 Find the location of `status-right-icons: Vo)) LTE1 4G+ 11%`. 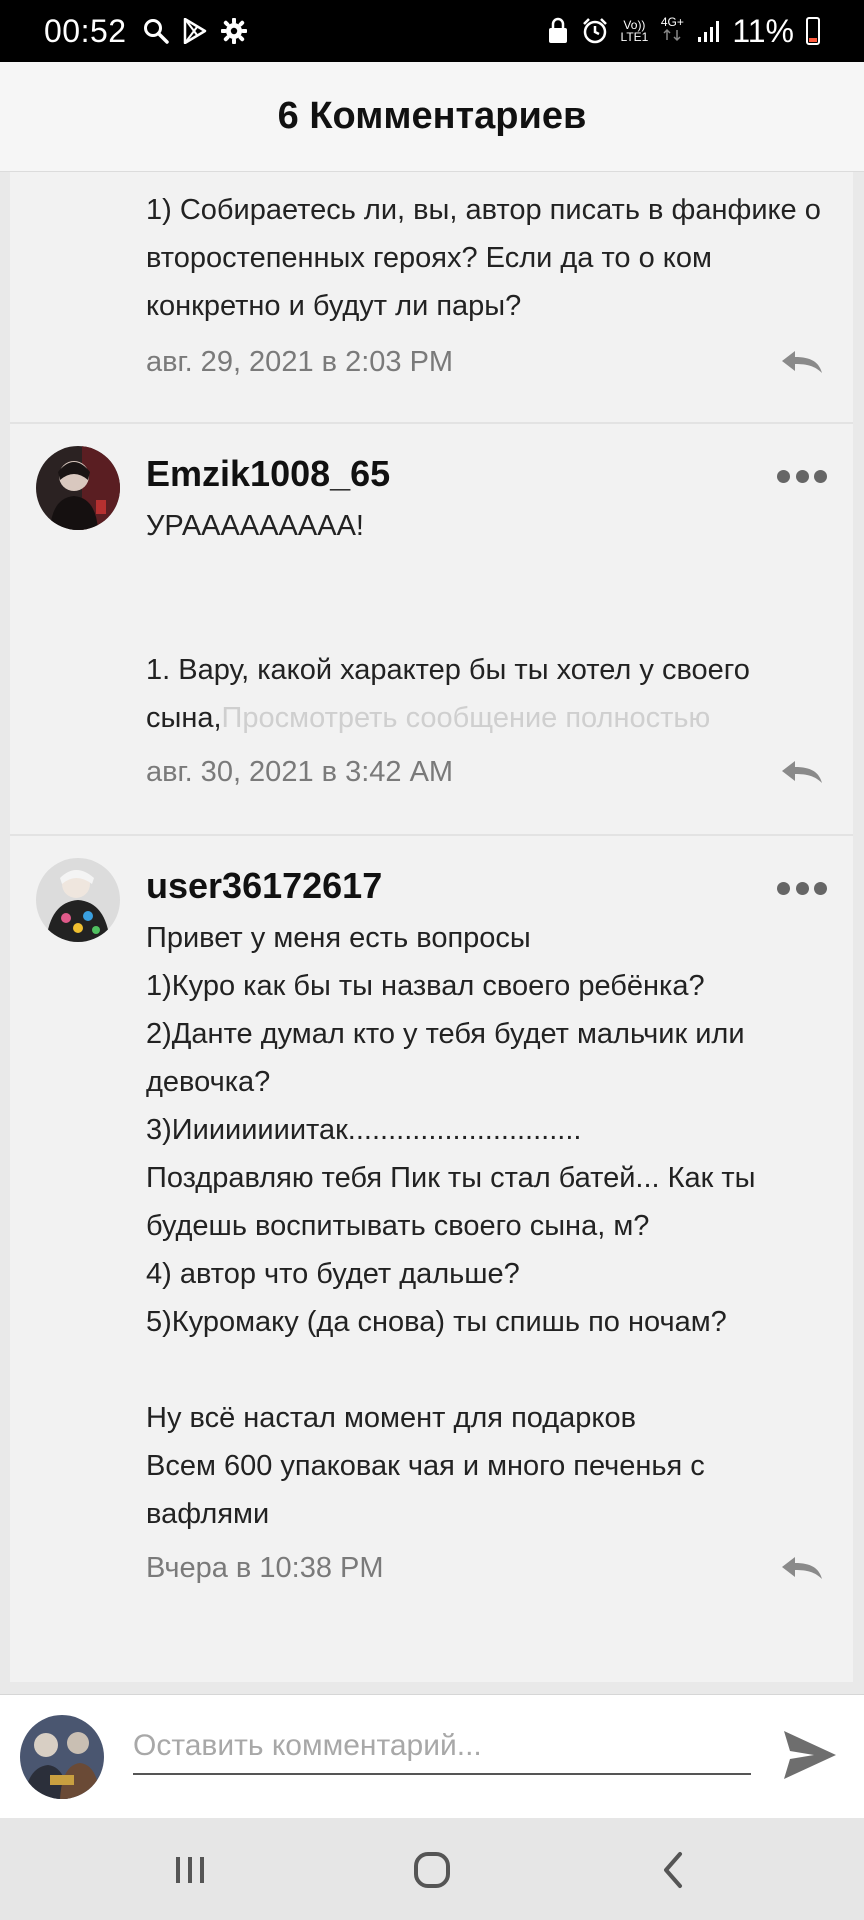

status-right-icons: Vo)) LTE1 4G+ 11% is located at coordinates (683, 31).